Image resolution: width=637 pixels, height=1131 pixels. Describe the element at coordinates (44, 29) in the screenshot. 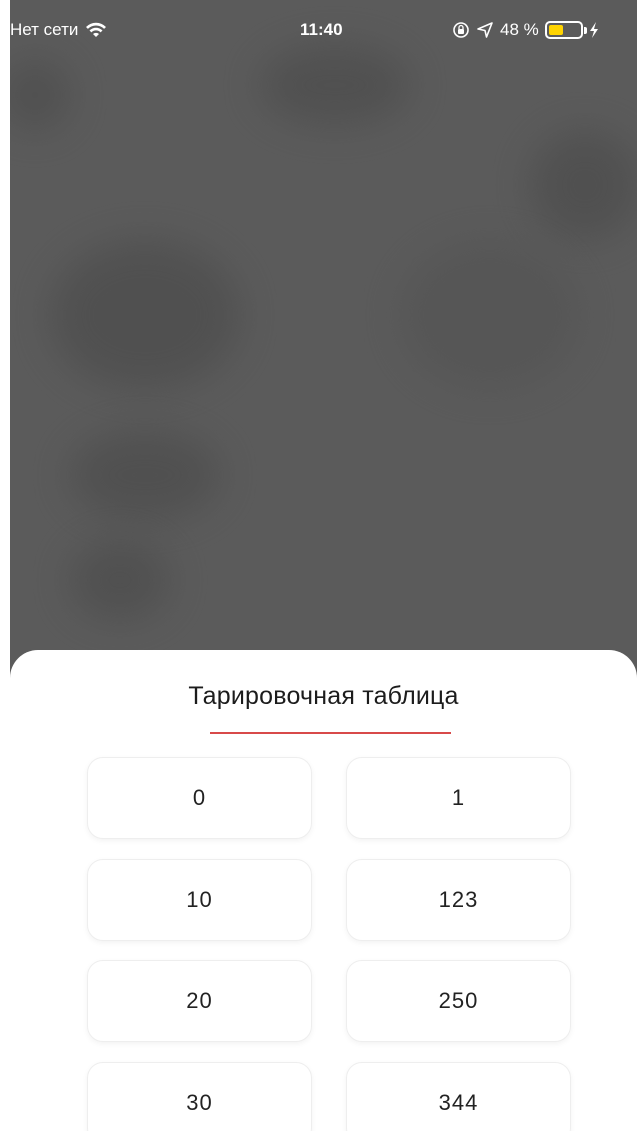

I see `carrier-label: Нет сети` at that location.